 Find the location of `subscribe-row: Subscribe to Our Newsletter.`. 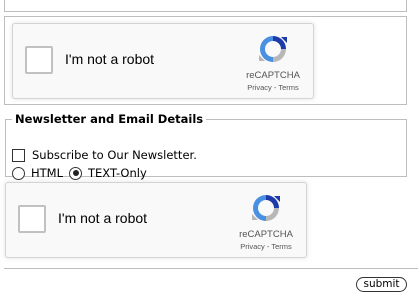

subscribe-row: Subscribe to Our Newsletter. is located at coordinates (104, 155).